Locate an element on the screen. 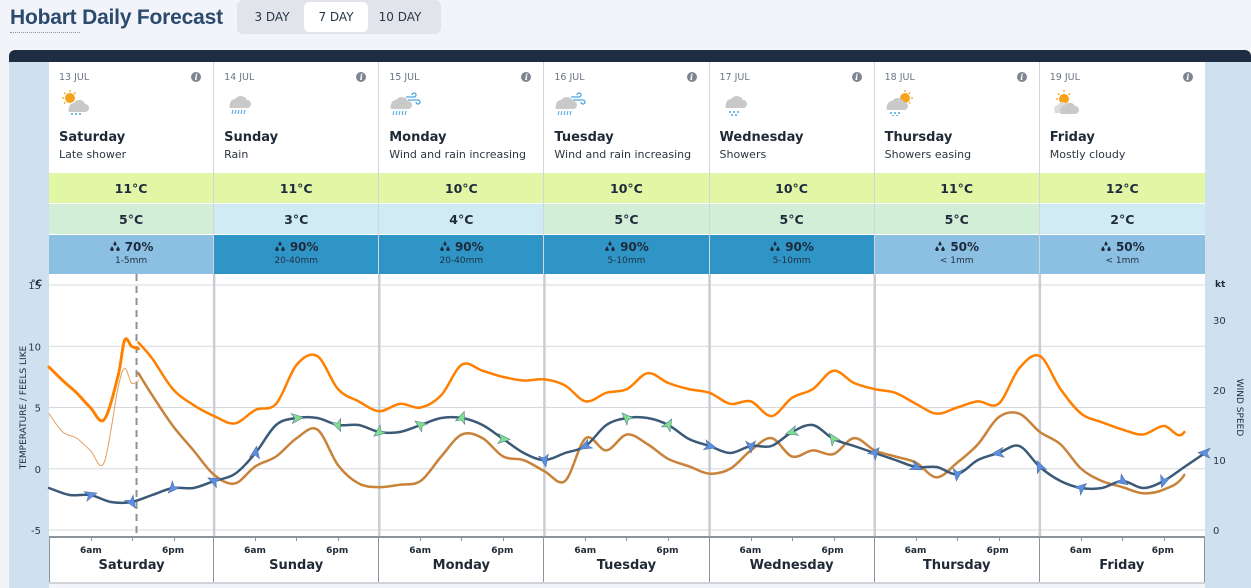 This screenshot has width=1251, height=588. range-tabs: 3 DAY 7 DAY 10 DAY is located at coordinates (339, 17).